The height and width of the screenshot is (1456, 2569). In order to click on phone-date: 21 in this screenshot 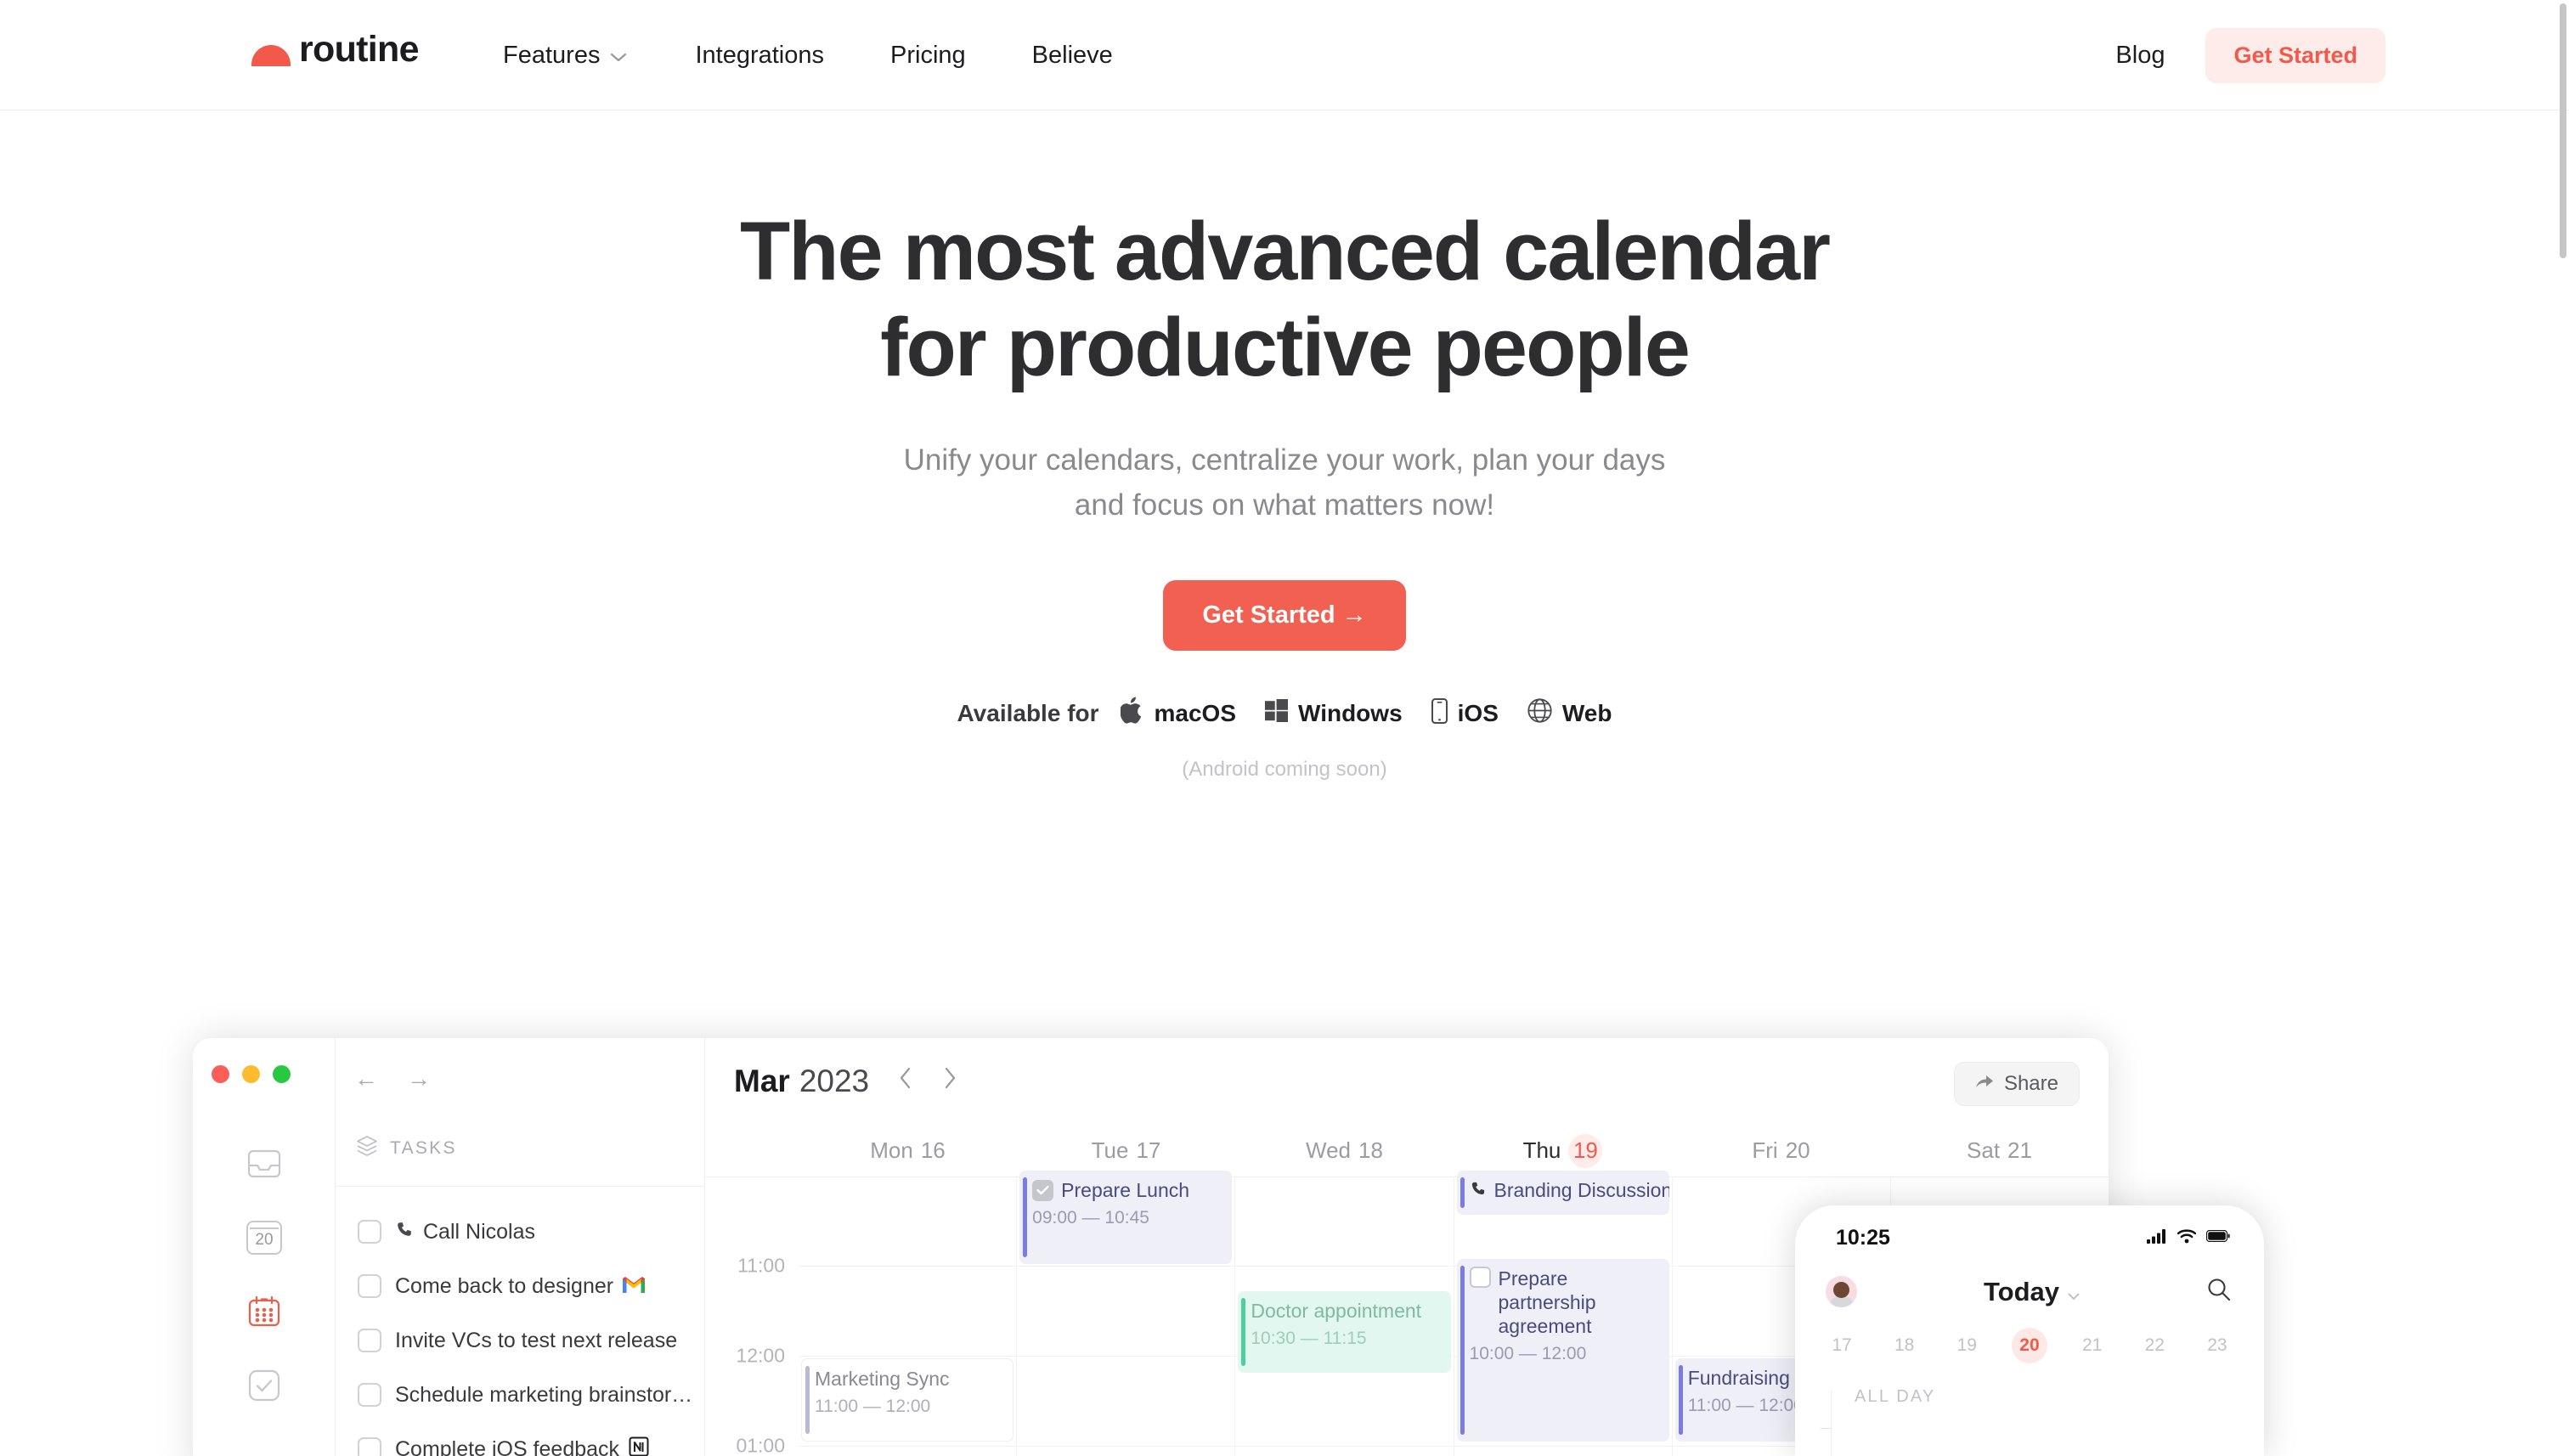, I will do `click(2093, 1346)`.